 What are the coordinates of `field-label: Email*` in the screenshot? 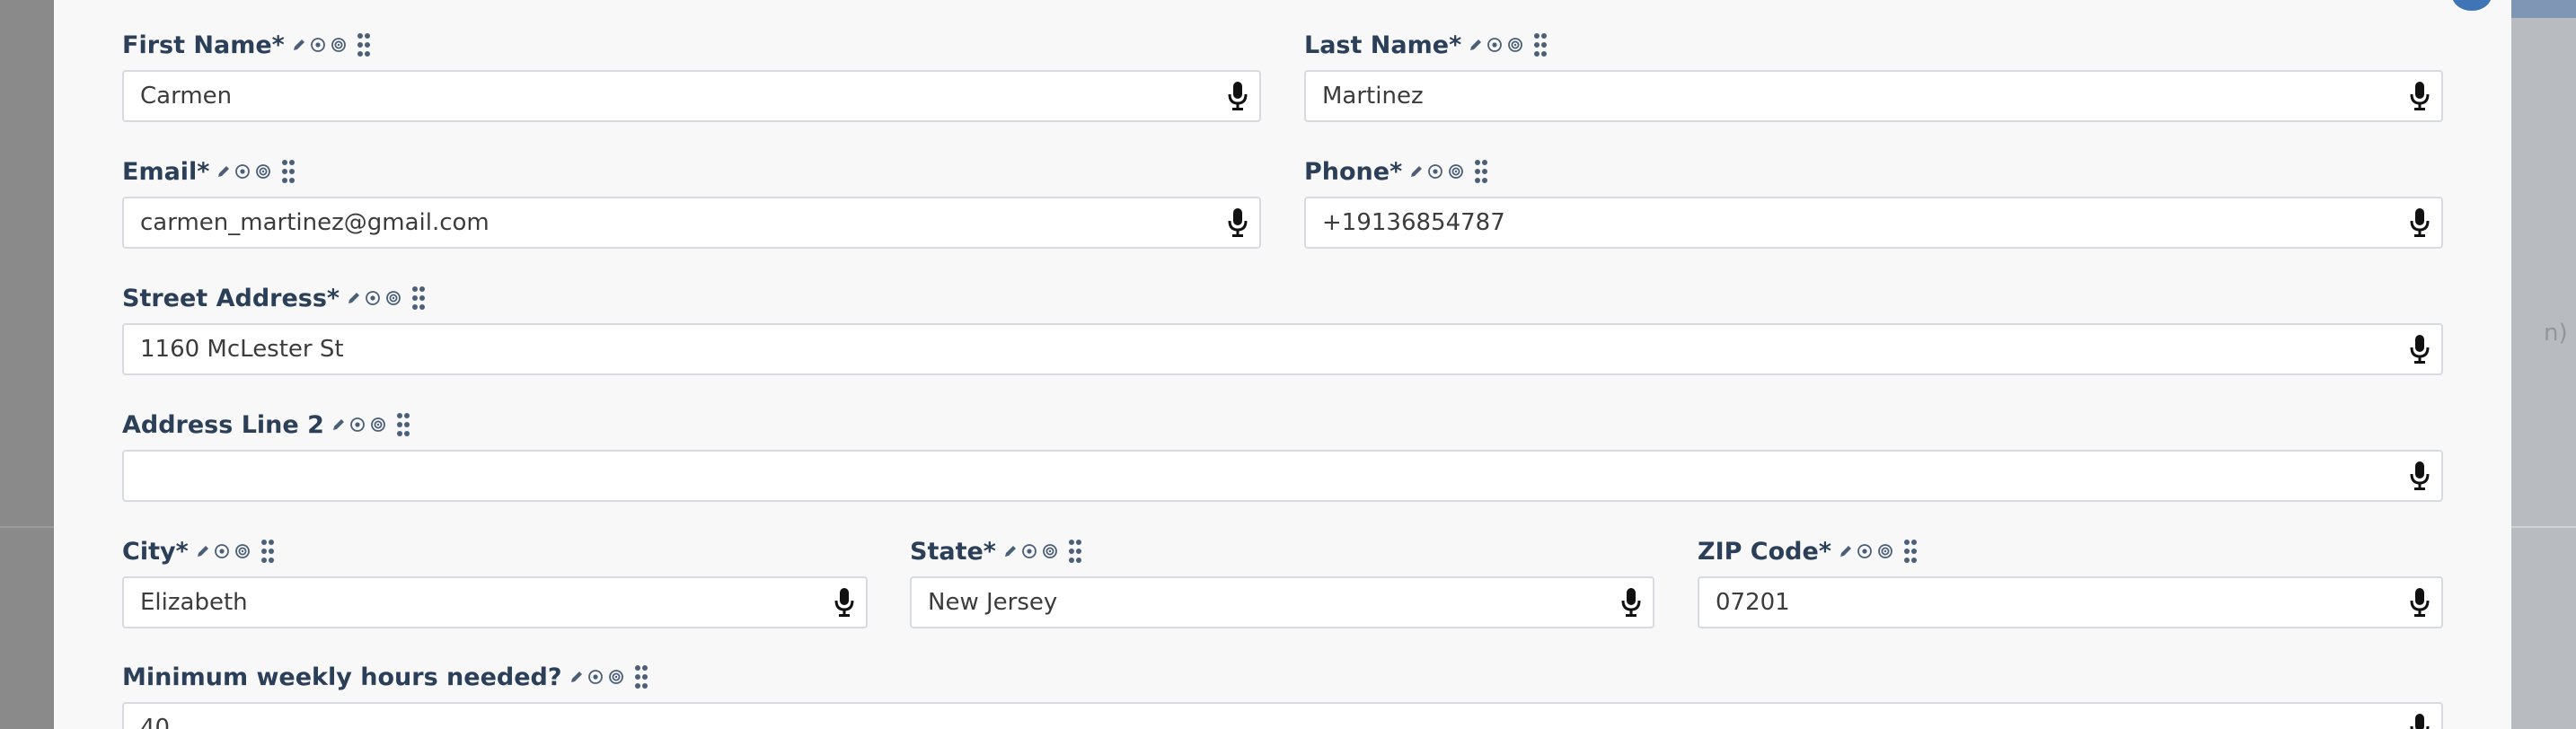 It's located at (166, 171).